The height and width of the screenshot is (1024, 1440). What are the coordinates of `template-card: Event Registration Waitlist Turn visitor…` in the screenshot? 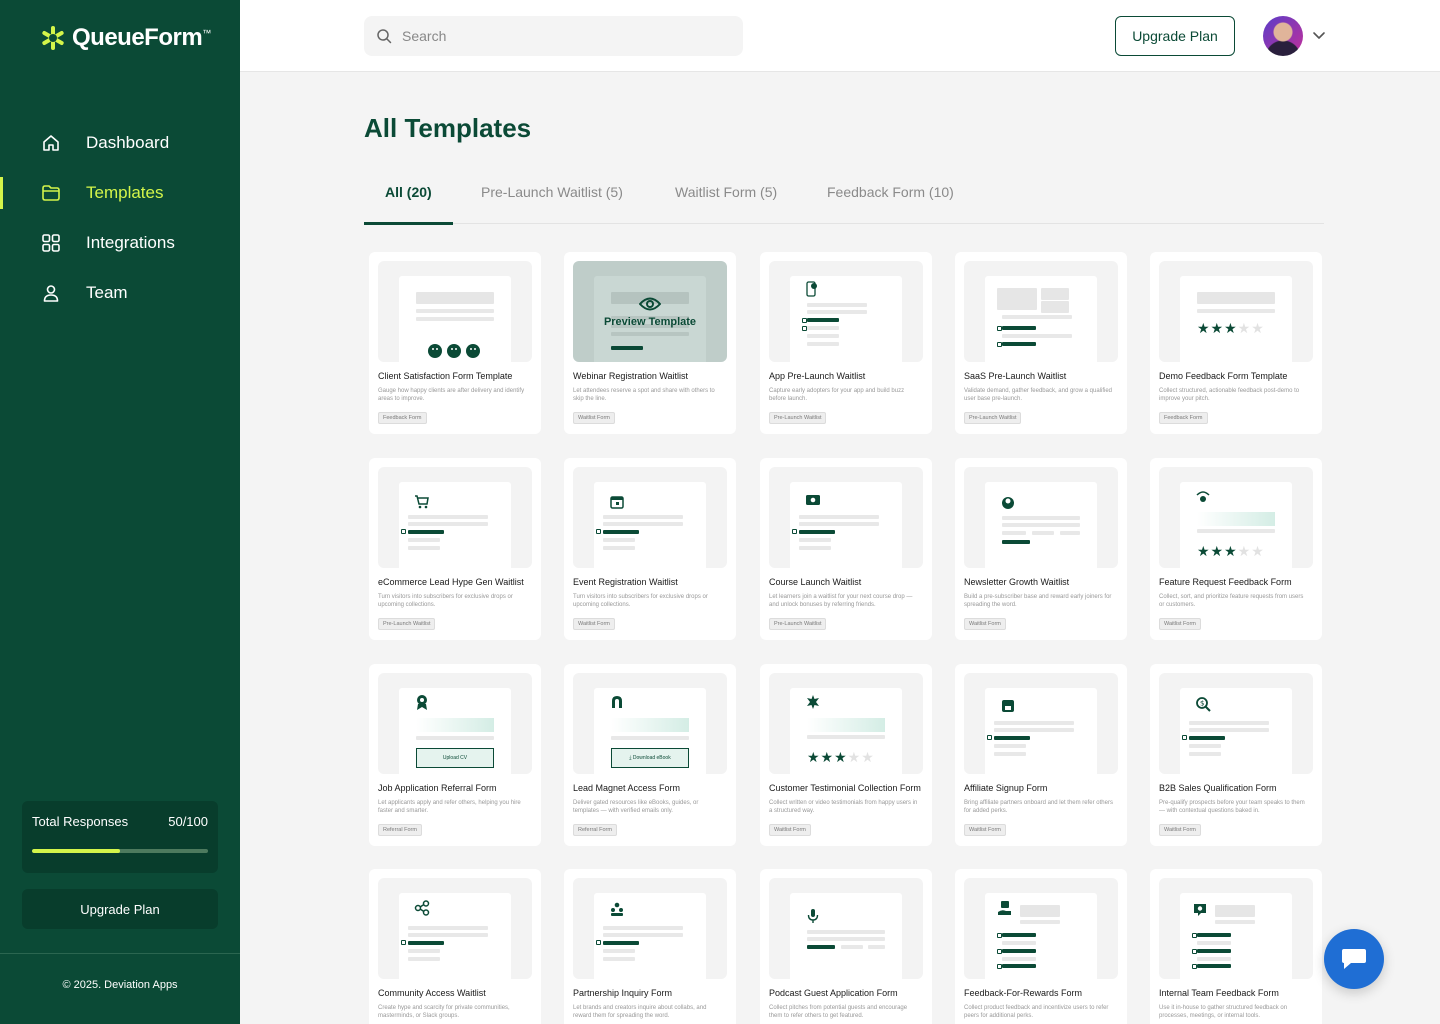 It's located at (650, 549).